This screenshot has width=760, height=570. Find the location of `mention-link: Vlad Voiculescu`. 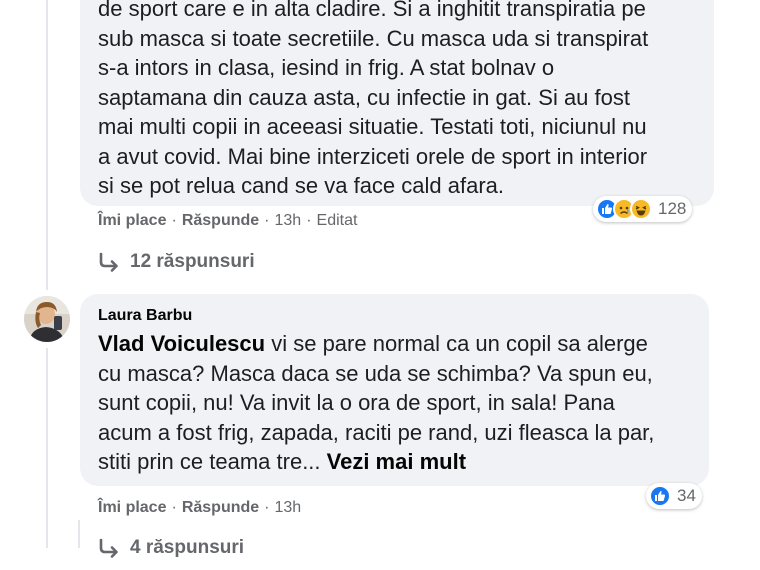

mention-link: Vlad Voiculescu is located at coordinates (181, 343).